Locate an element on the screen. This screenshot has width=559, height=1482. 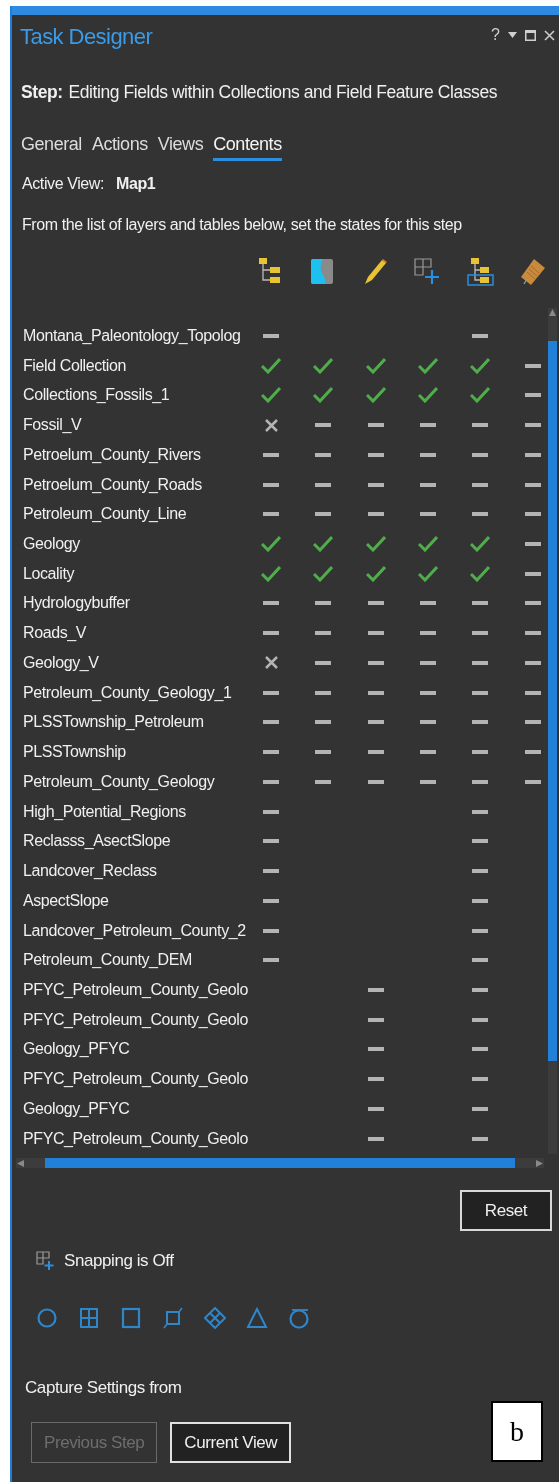
scroll-left-icon is located at coordinates (20, 1163).